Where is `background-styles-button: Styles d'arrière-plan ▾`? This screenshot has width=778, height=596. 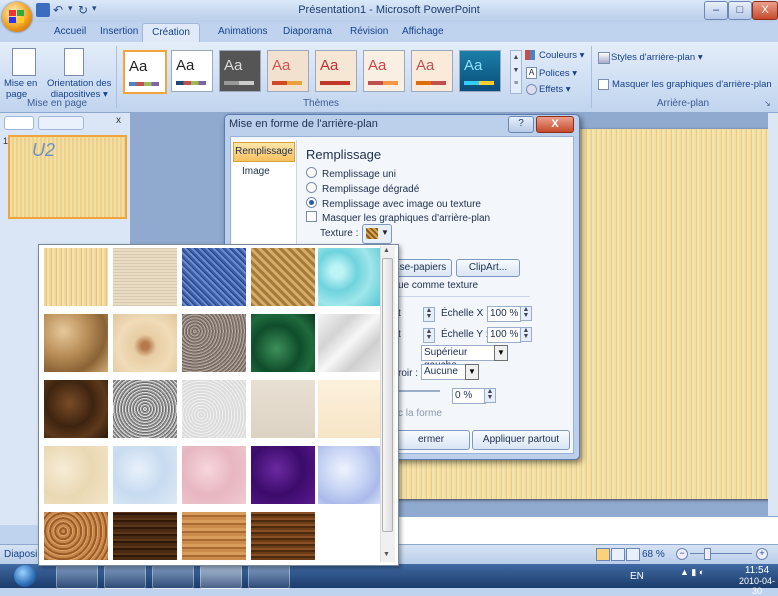
background-styles-button: Styles d'arrière-plan ▾ is located at coordinates (657, 57).